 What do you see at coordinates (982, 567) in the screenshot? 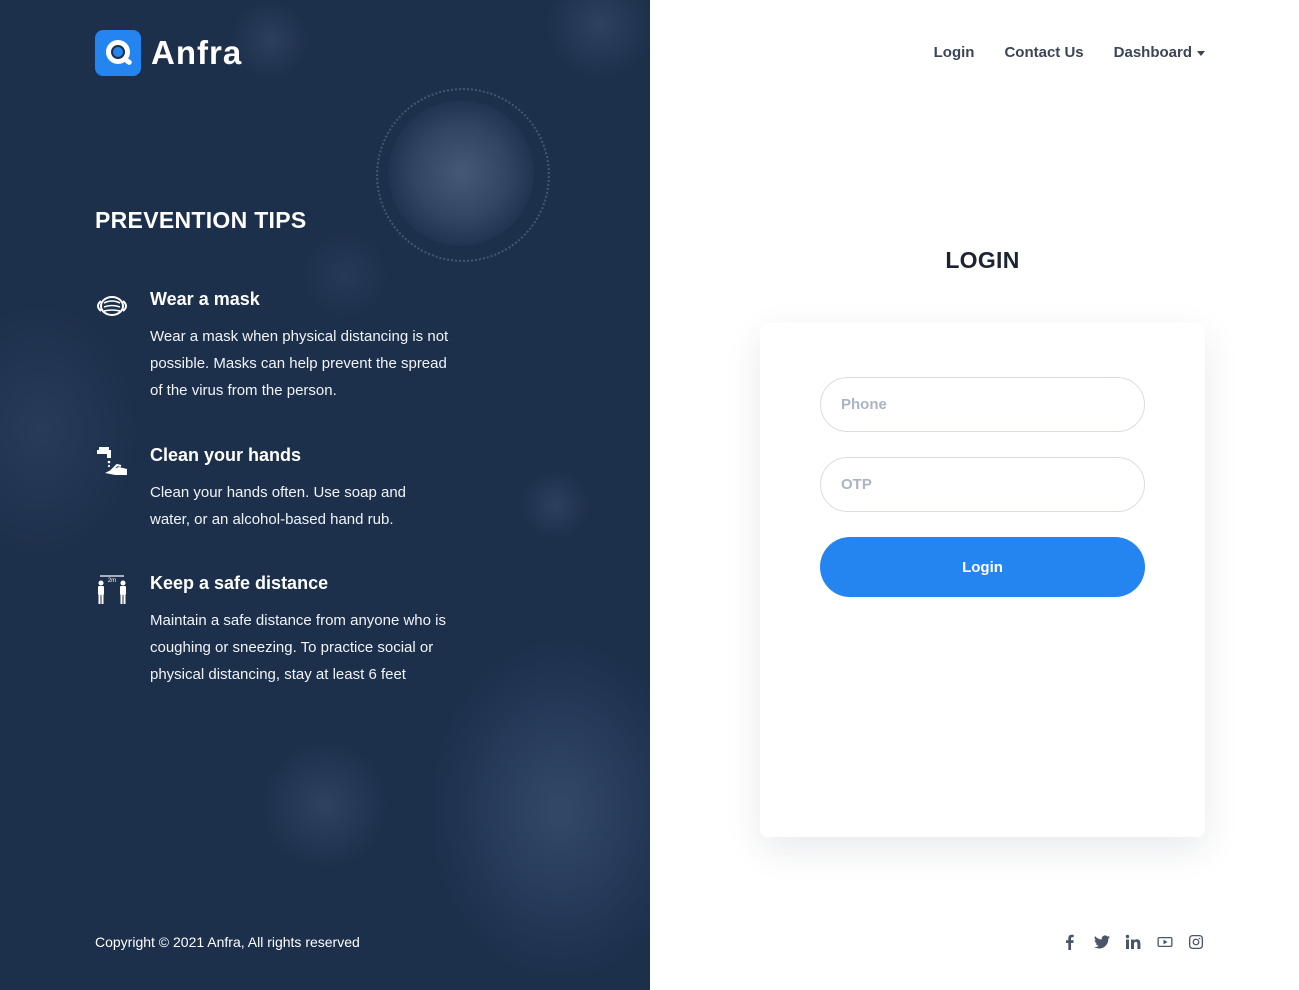
I see `login-button: Login` at bounding box center [982, 567].